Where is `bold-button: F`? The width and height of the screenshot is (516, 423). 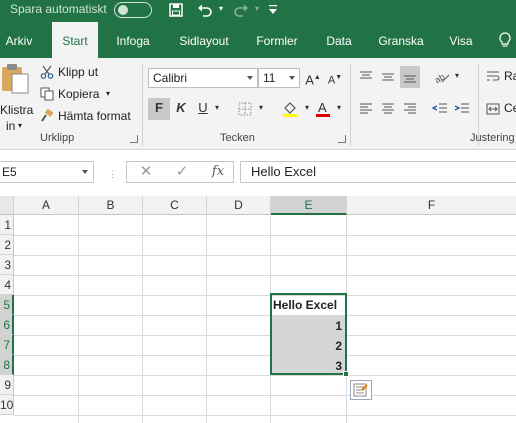
bold-button: F is located at coordinates (159, 109).